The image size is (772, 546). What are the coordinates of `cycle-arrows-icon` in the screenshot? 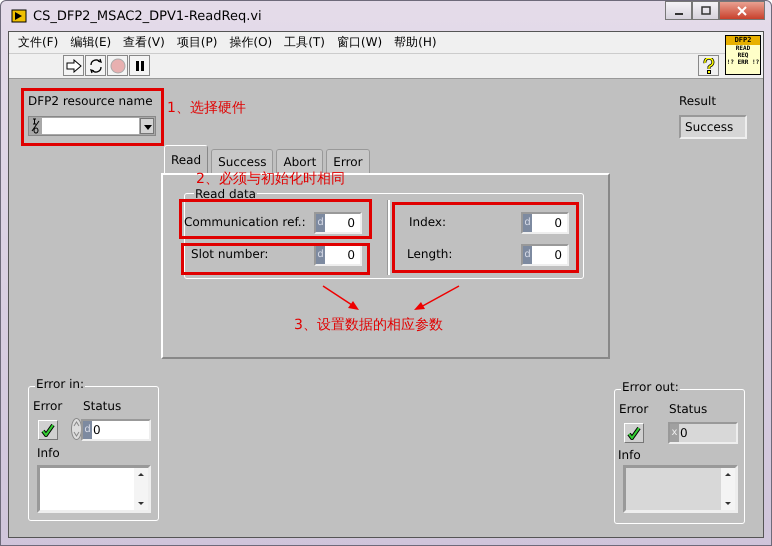 It's located at (96, 66).